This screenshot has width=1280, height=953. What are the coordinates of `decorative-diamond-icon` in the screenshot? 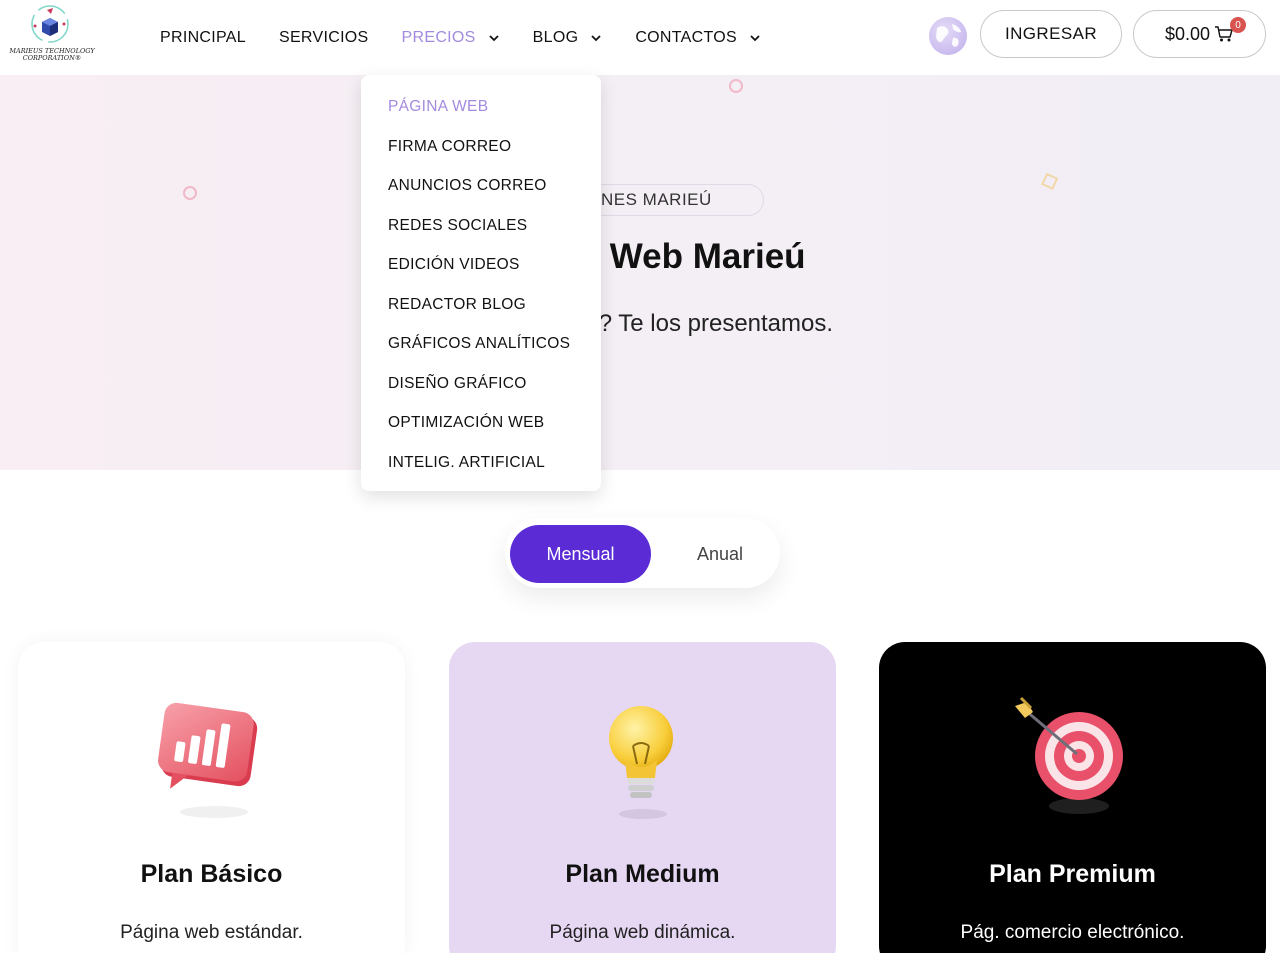 It's located at (1050, 181).